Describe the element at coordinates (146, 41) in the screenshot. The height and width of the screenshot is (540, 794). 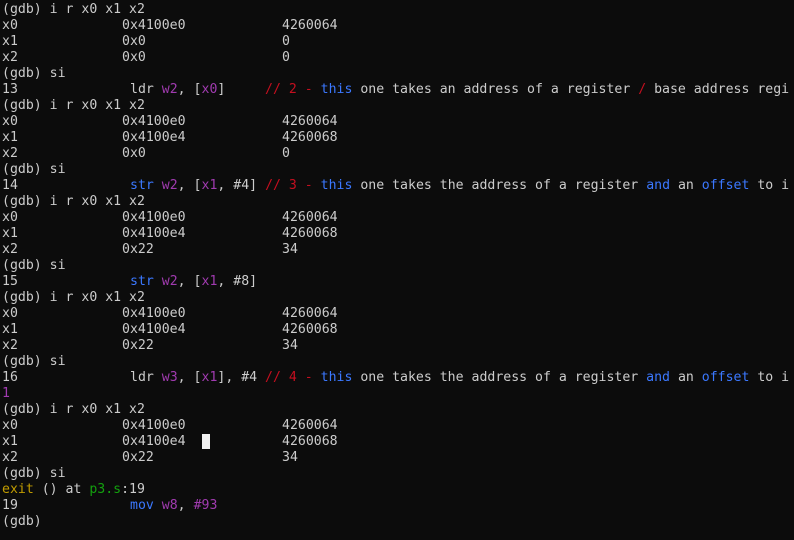
I see `register-row: x1 0x0 0` at that location.